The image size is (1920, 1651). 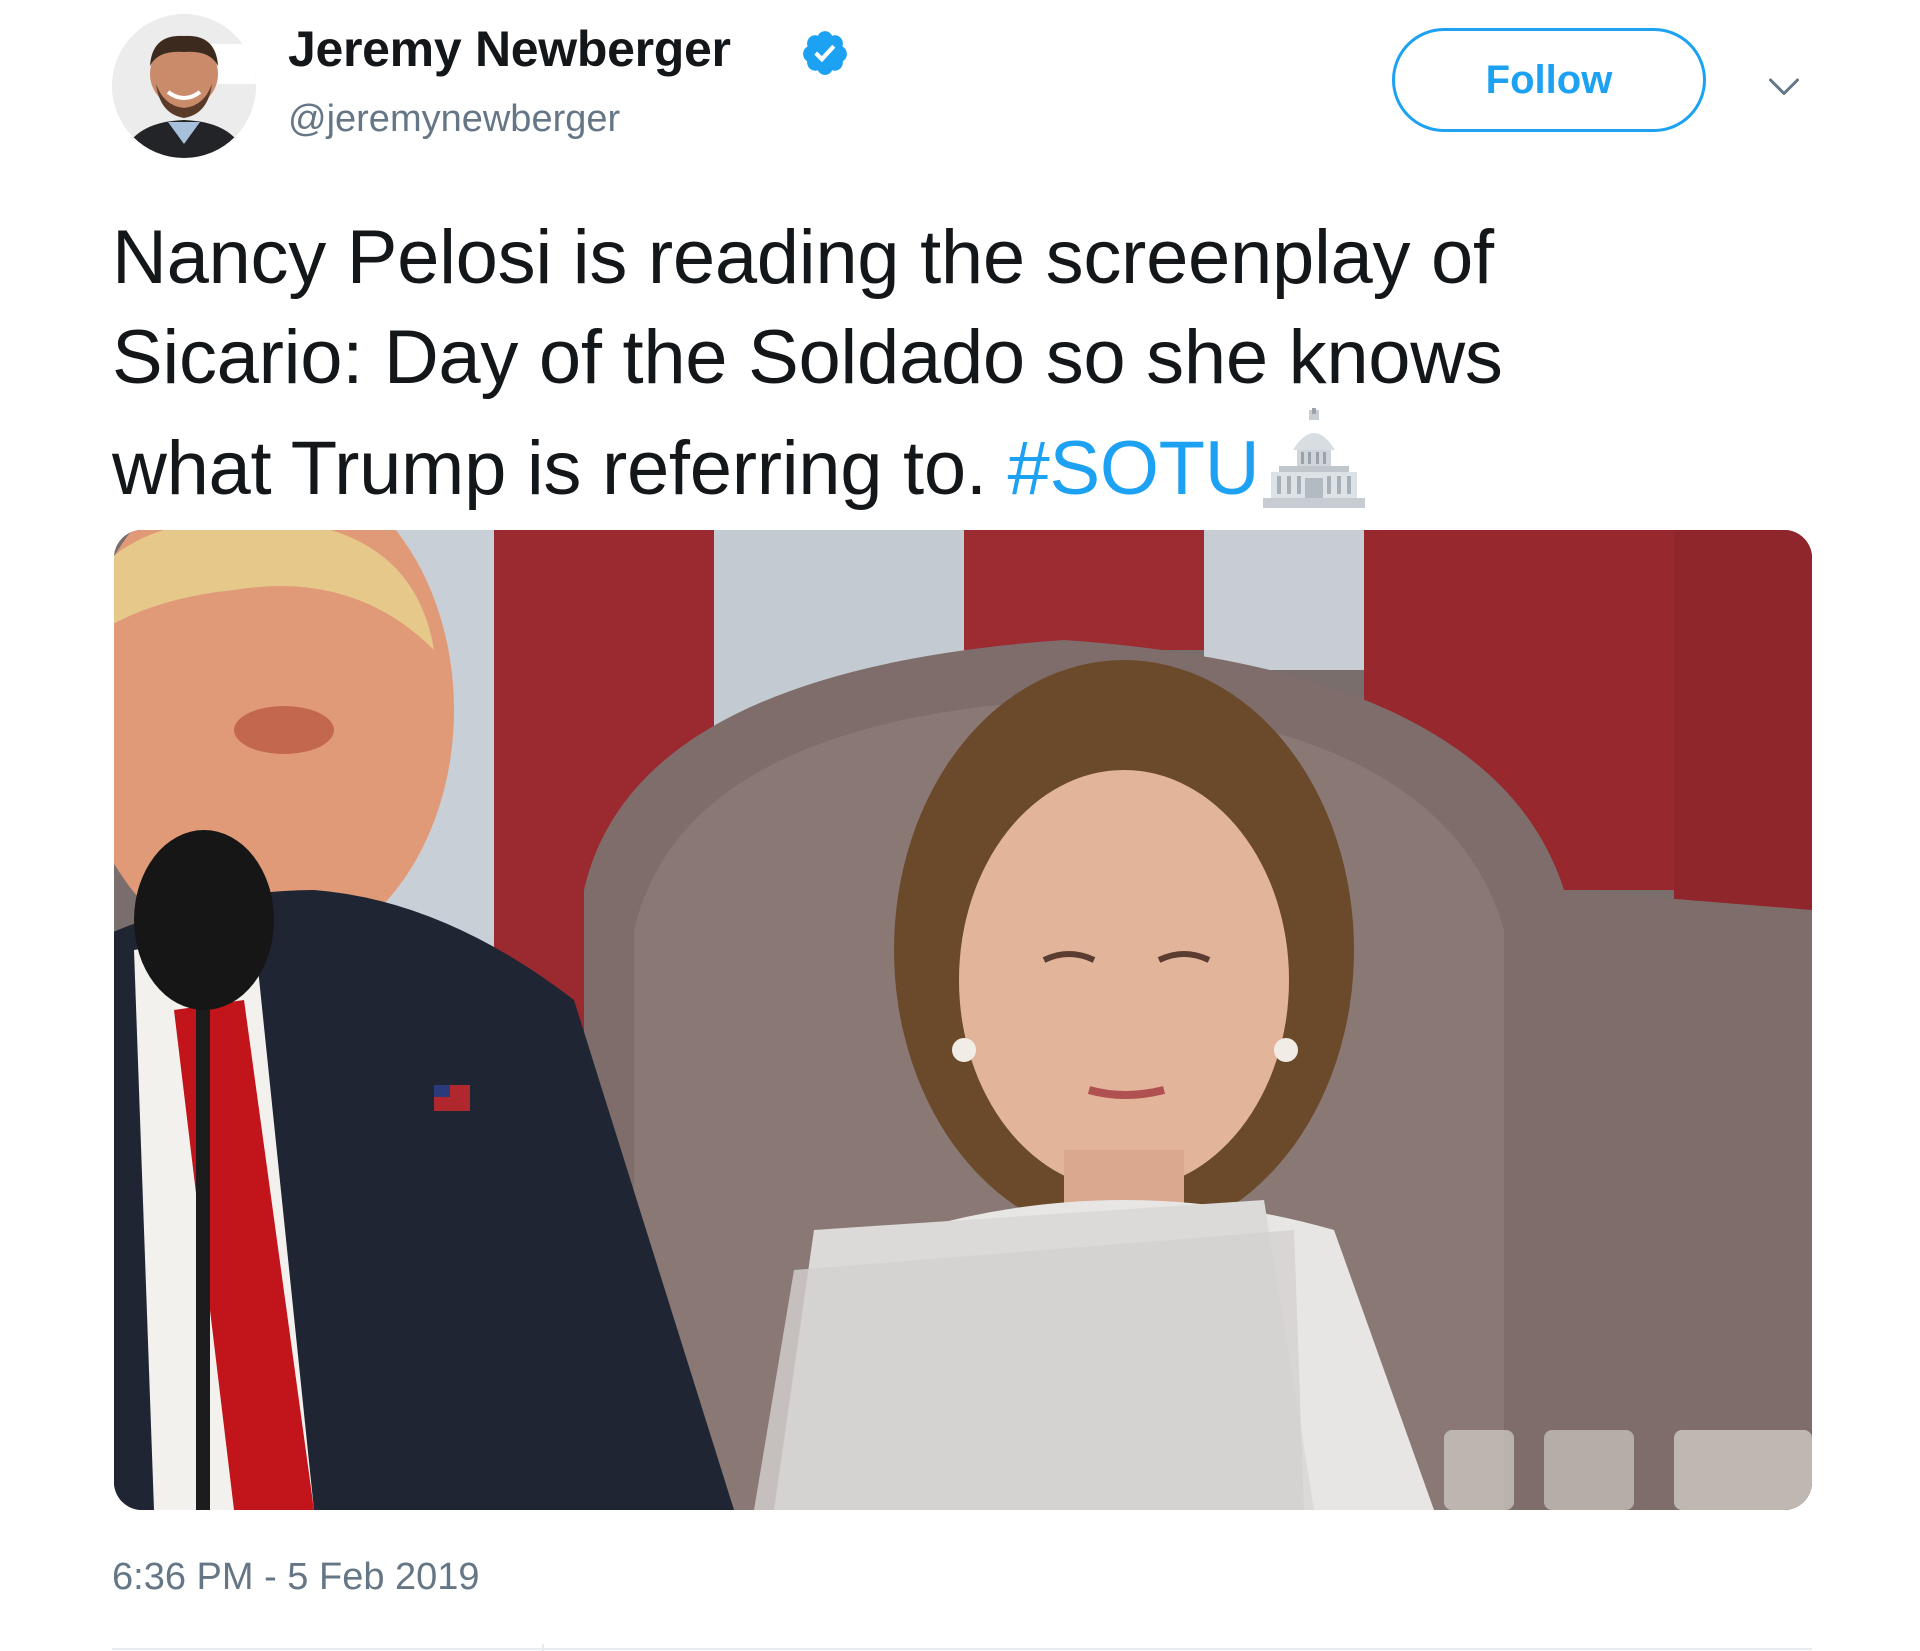 What do you see at coordinates (1314, 458) in the screenshot?
I see `capitol-building-icon` at bounding box center [1314, 458].